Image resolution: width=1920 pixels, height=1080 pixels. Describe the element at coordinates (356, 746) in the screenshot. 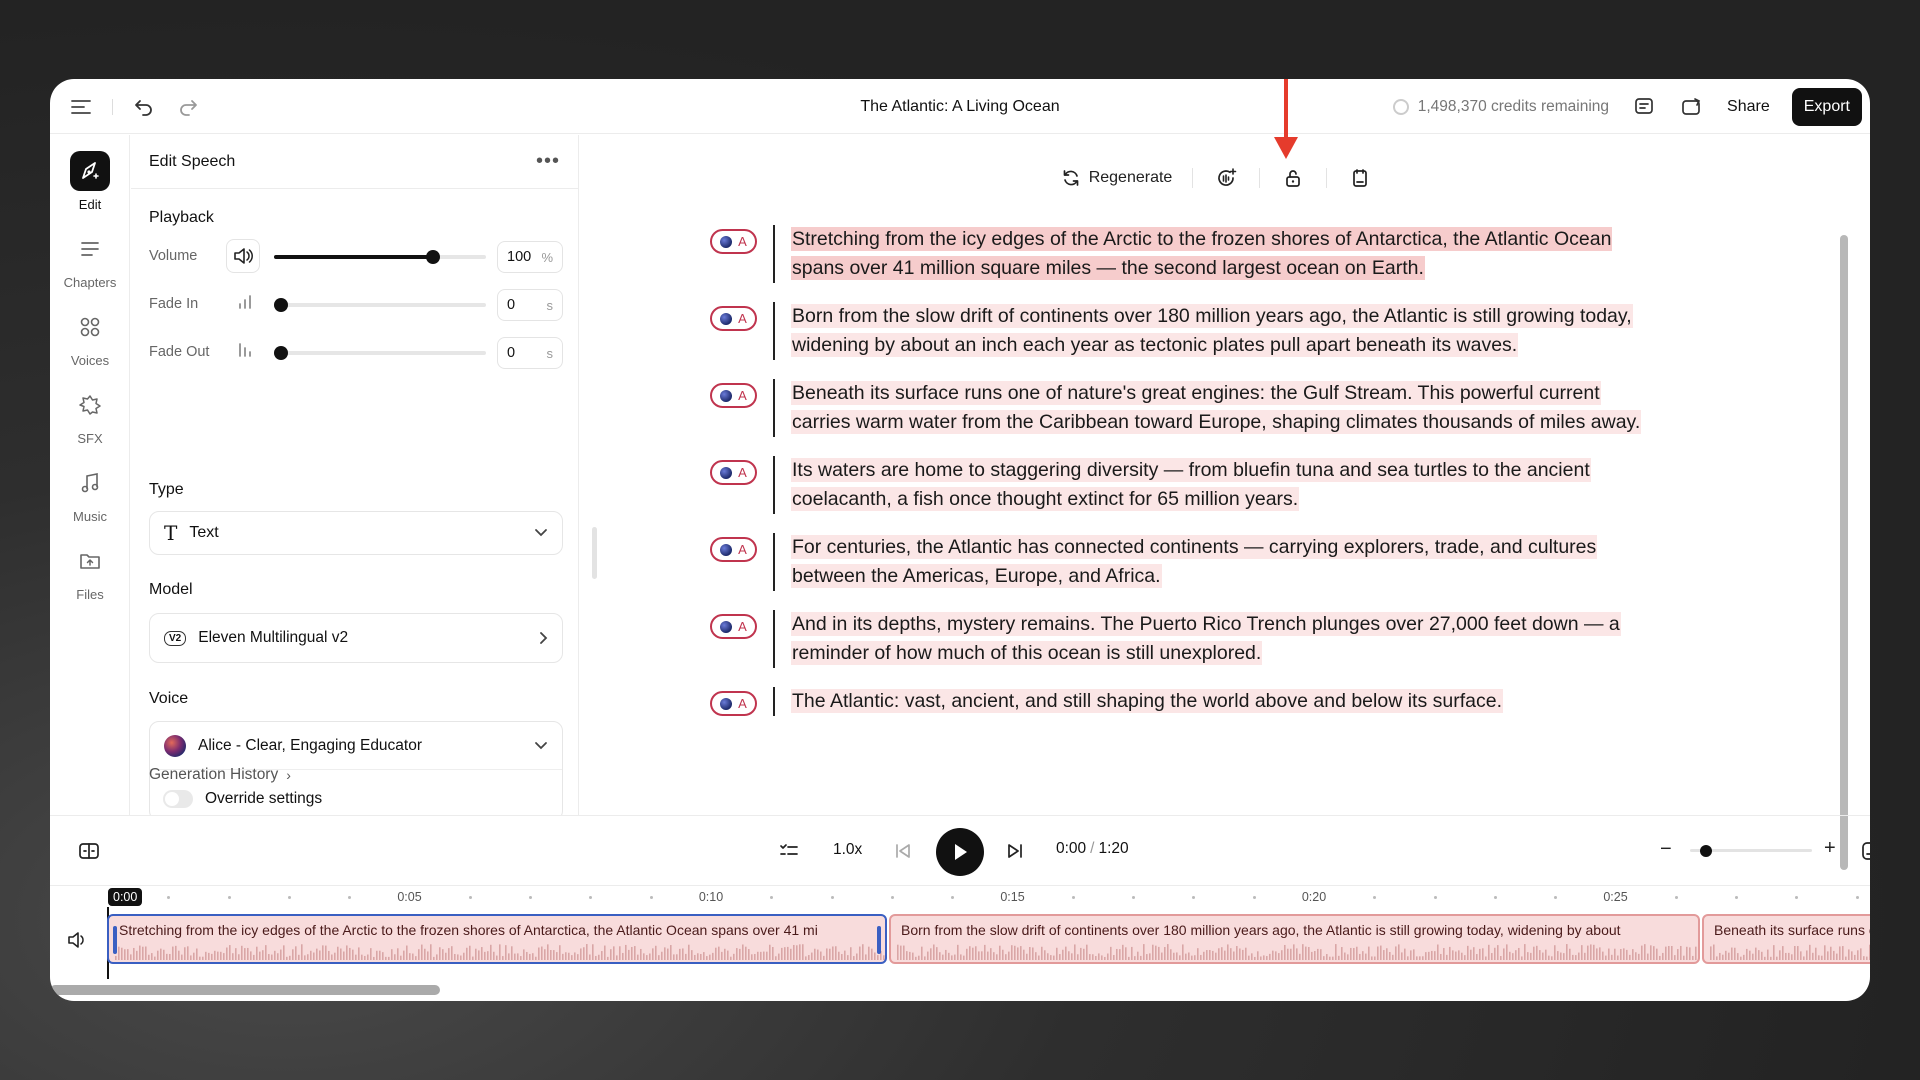

I see `voice-select: Alice - Clear, Engaging Educator` at that location.